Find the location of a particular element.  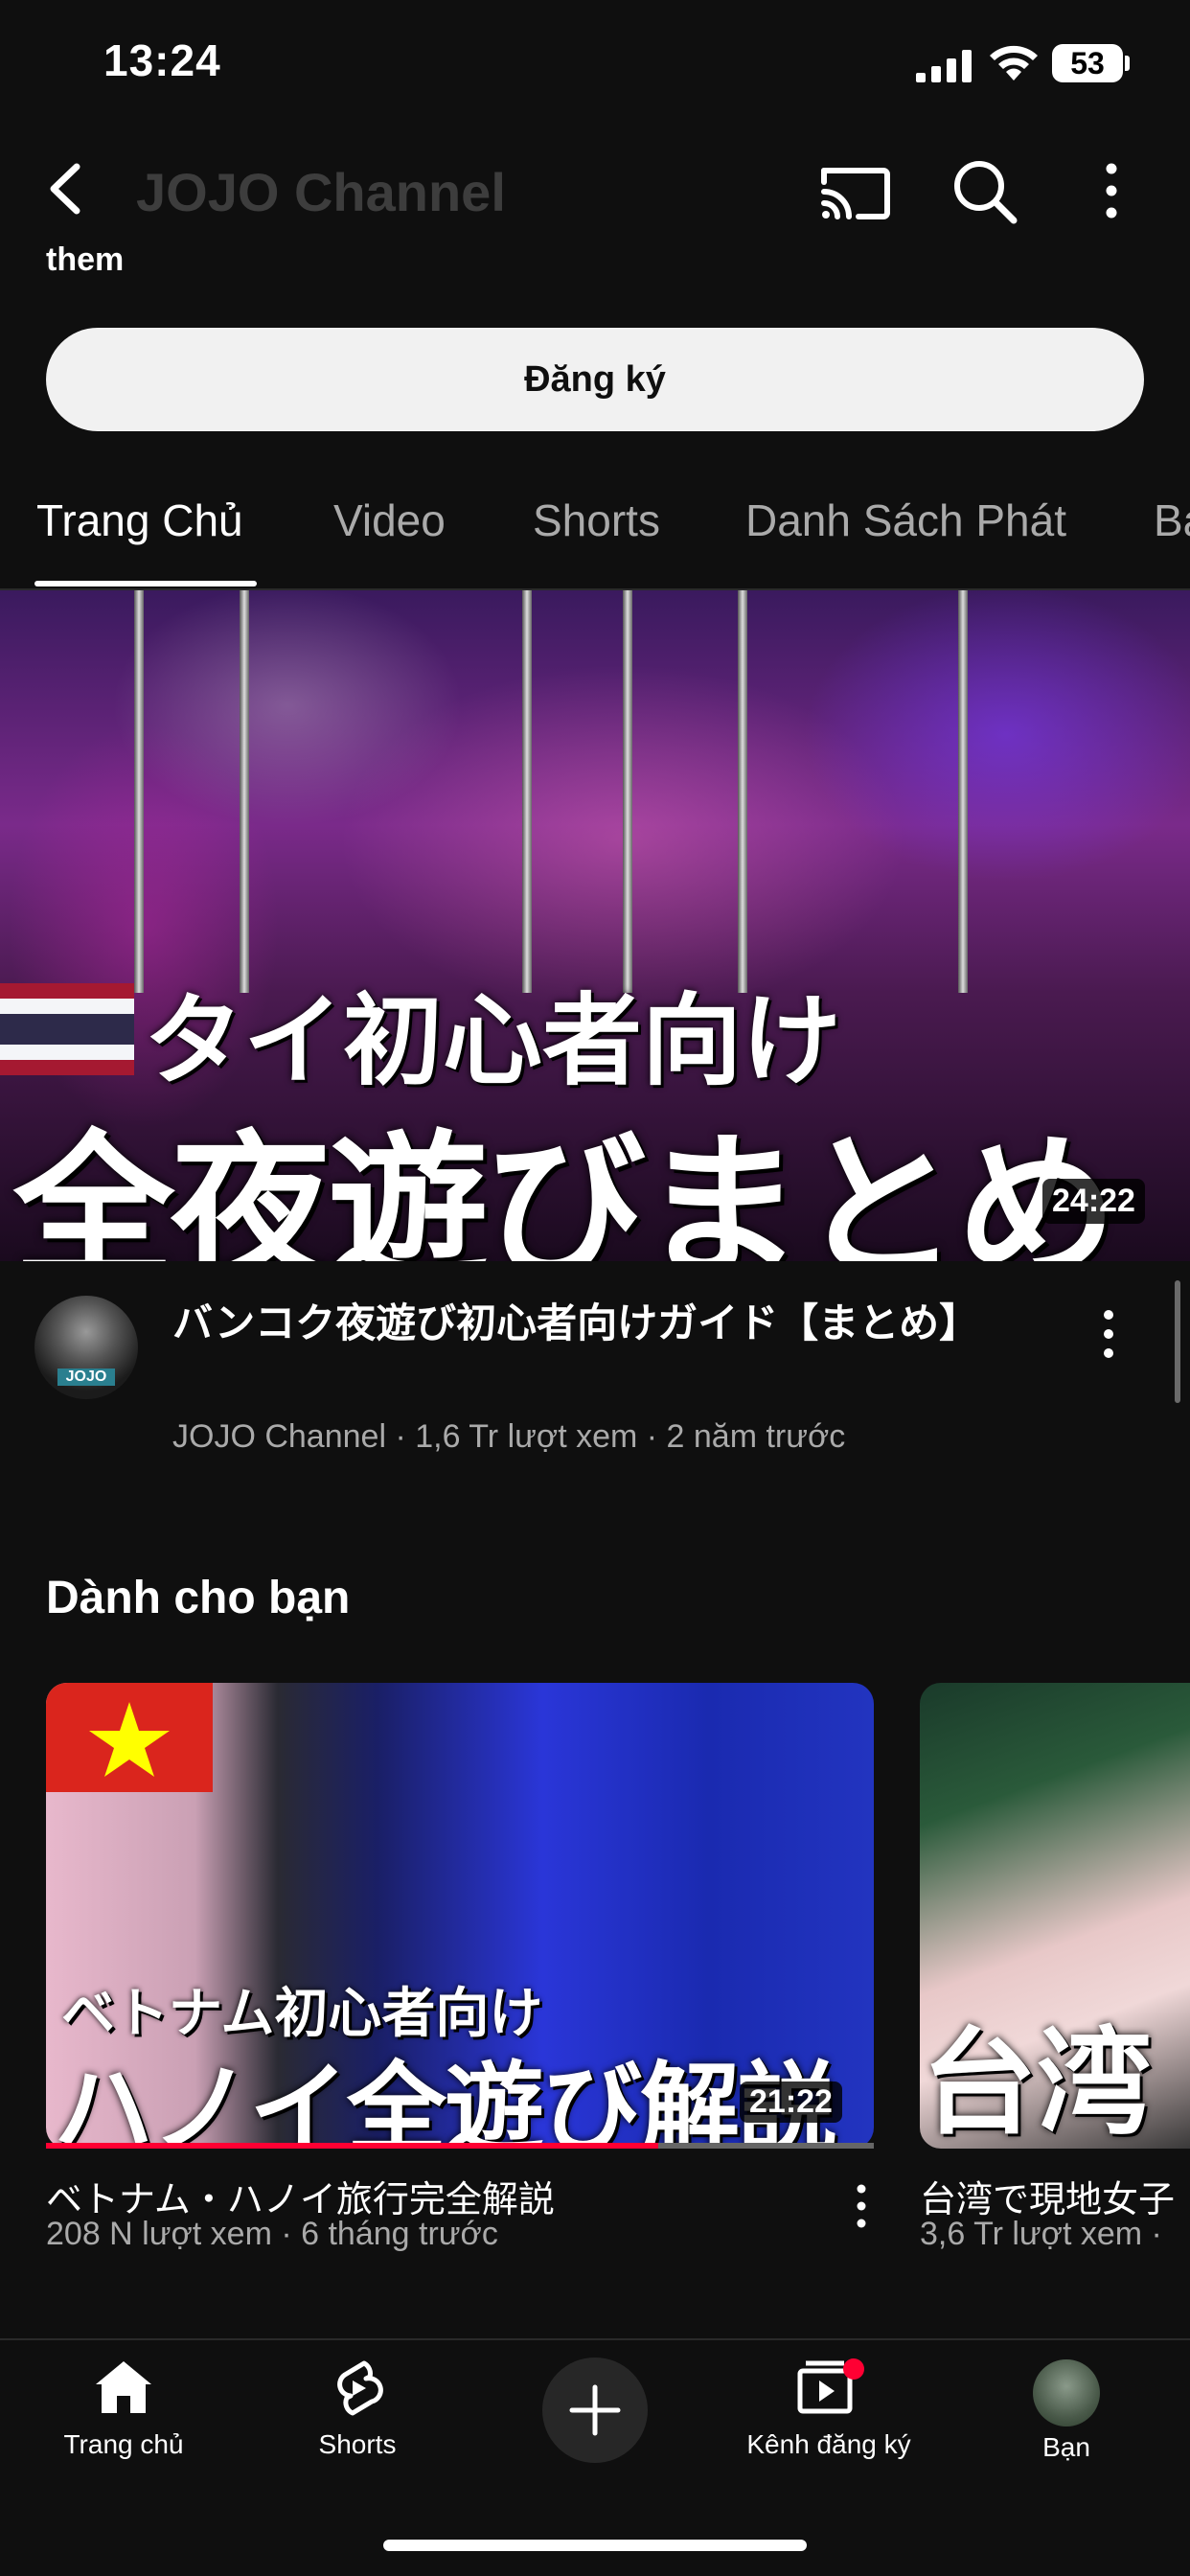

recommended-video-metadata: 3,6 Tr lượt xem · is located at coordinates (1041, 2234).